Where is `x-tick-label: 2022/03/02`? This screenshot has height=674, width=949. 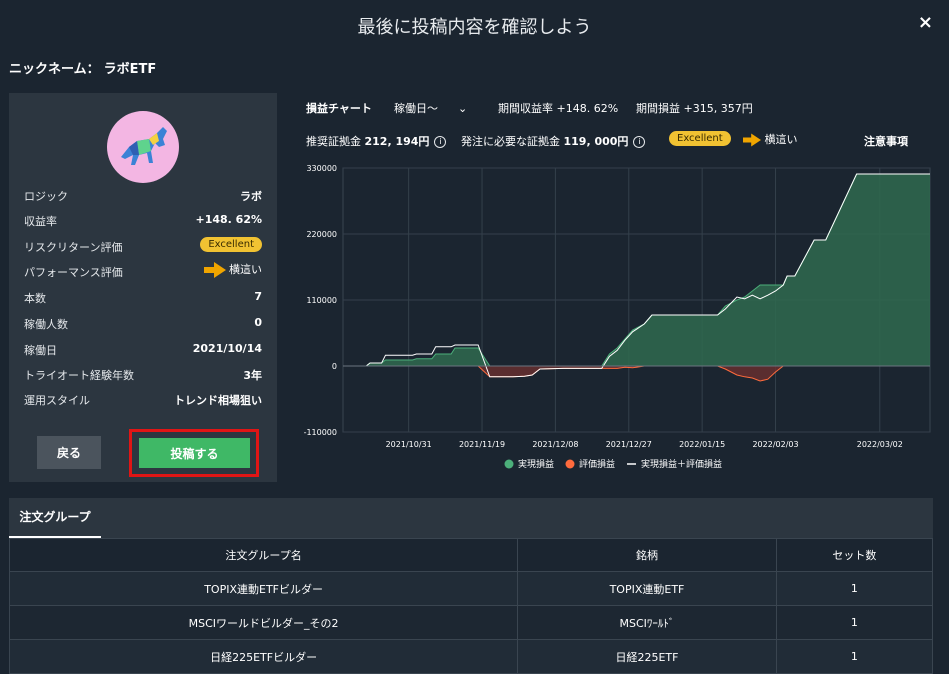 x-tick-label: 2022/03/02 is located at coordinates (880, 444).